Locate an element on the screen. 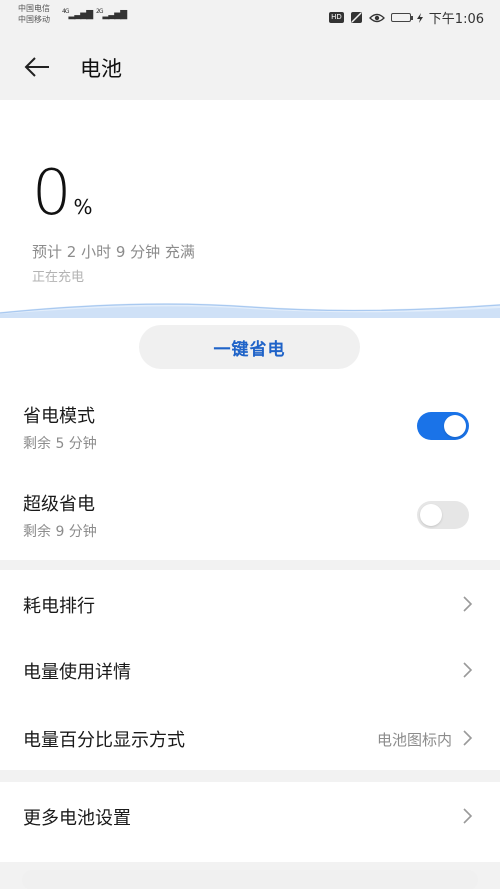 This screenshot has width=500, height=889. percent-display-value: 电池图标内 is located at coordinates (414, 740).